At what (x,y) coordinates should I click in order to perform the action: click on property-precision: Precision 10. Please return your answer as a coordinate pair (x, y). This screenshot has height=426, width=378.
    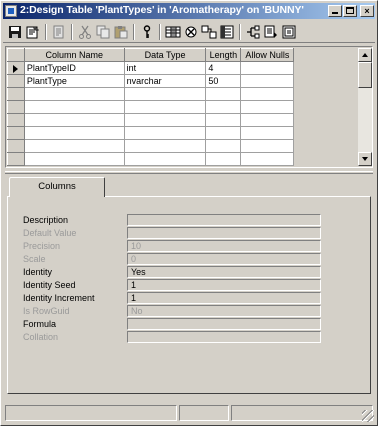
    Looking at the image, I should click on (169, 246).